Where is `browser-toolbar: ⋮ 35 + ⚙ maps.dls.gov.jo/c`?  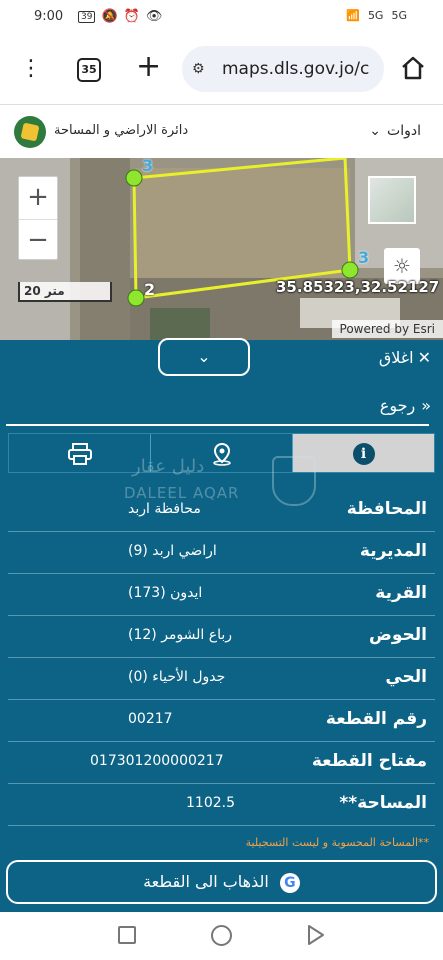
browser-toolbar: ⋮ 35 + ⚙ maps.dls.gov.jo/c is located at coordinates (221, 69).